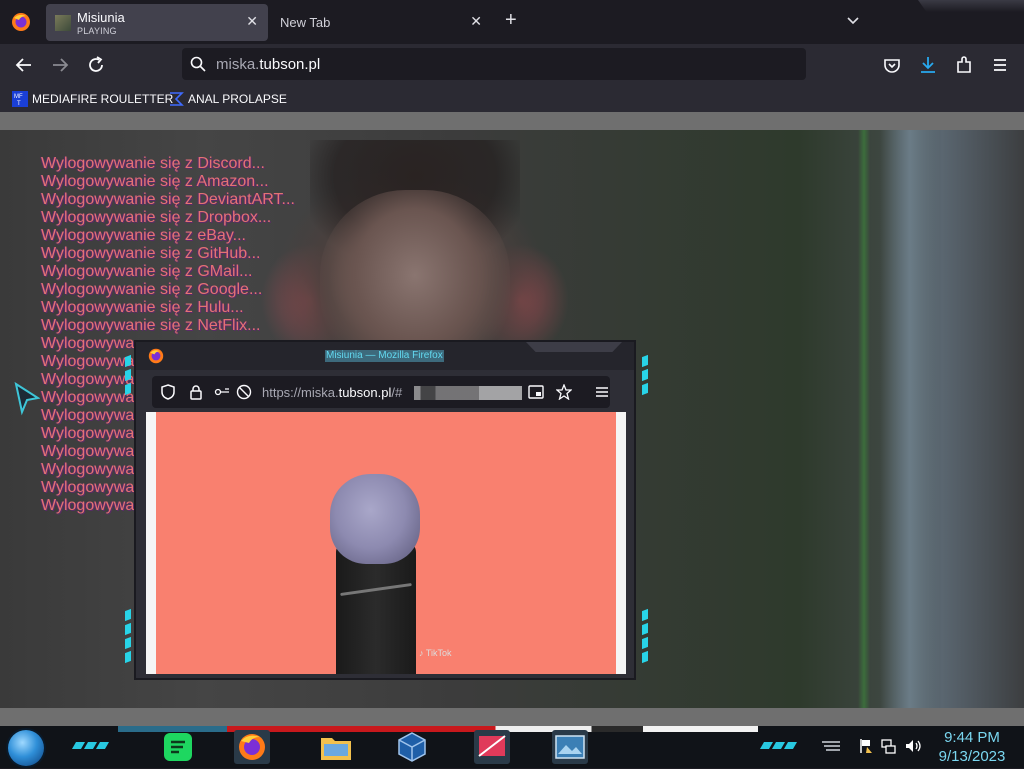  Describe the element at coordinates (412, 747) in the screenshot. I see `virtualbox-icon` at that location.